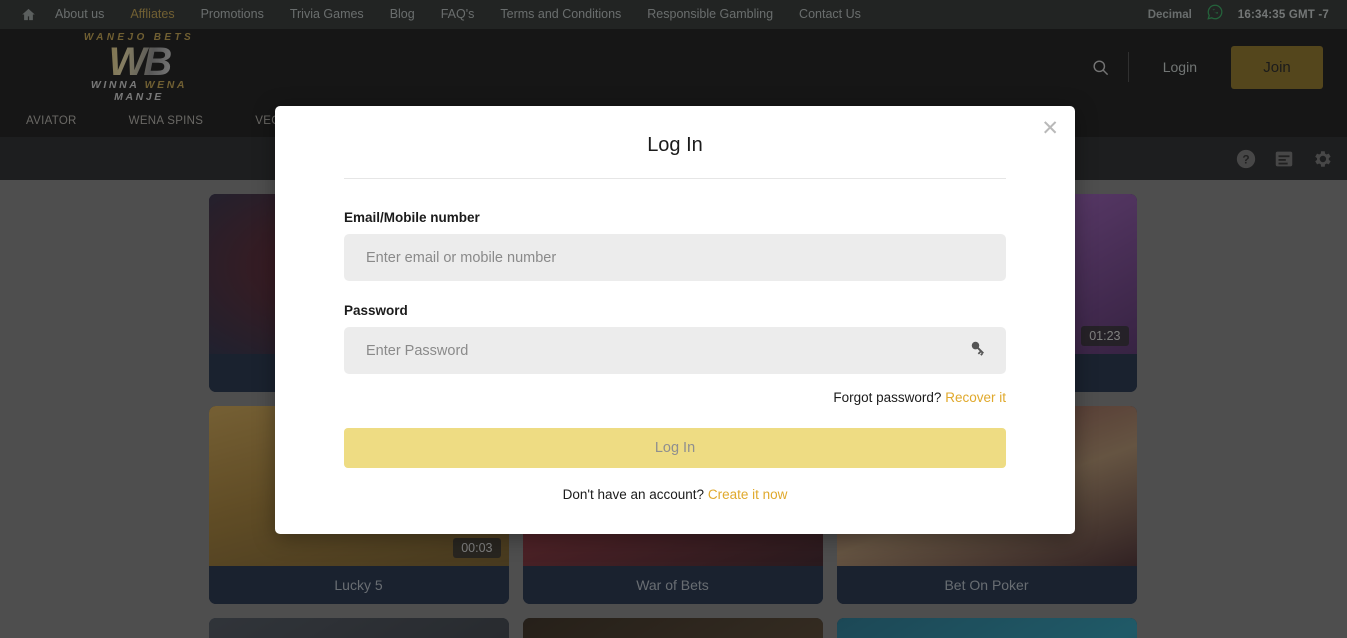 The height and width of the screenshot is (638, 1347). Describe the element at coordinates (675, 397) in the screenshot. I see `forgot-password-row: Forgot password? Recover it` at that location.